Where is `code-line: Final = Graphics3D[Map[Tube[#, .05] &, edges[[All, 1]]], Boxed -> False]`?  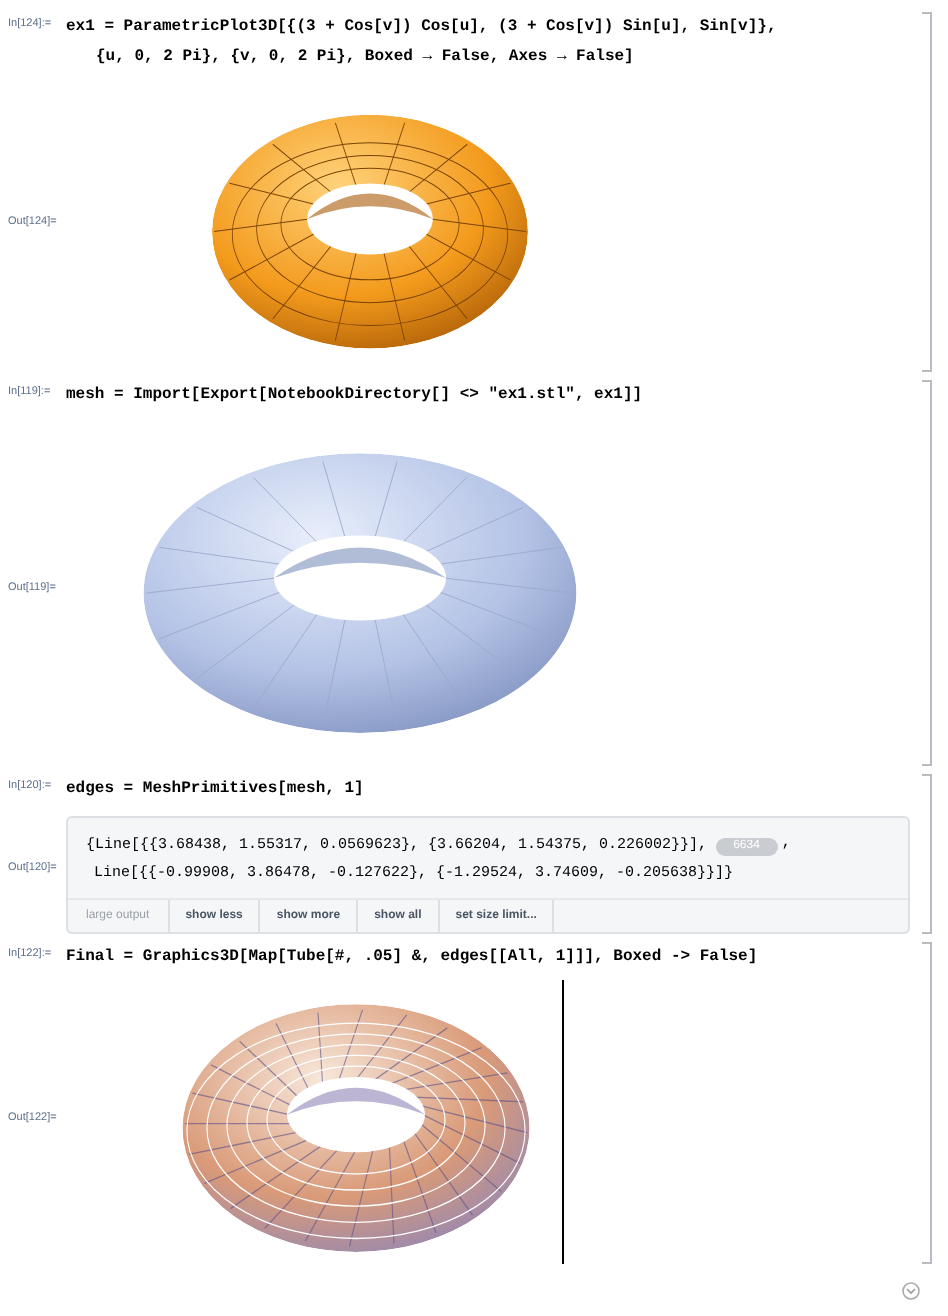
code-line: Final = Graphics3D[Map[Tube[#, .05] &, edges[[All, 1]]], Boxed -> False] is located at coordinates (412, 957).